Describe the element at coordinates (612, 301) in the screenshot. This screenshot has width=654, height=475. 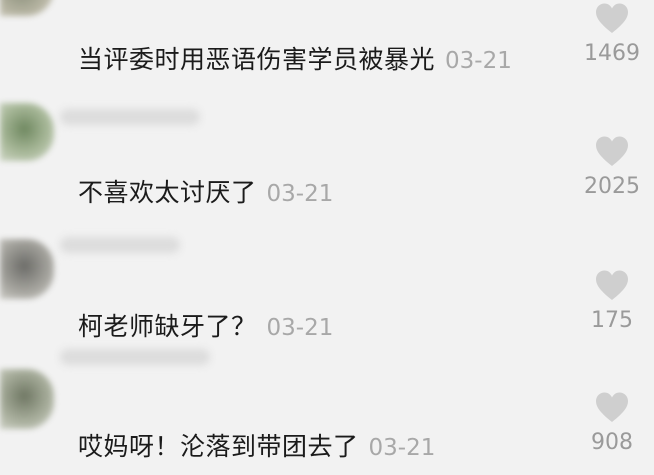
I see `like-button: 175` at that location.